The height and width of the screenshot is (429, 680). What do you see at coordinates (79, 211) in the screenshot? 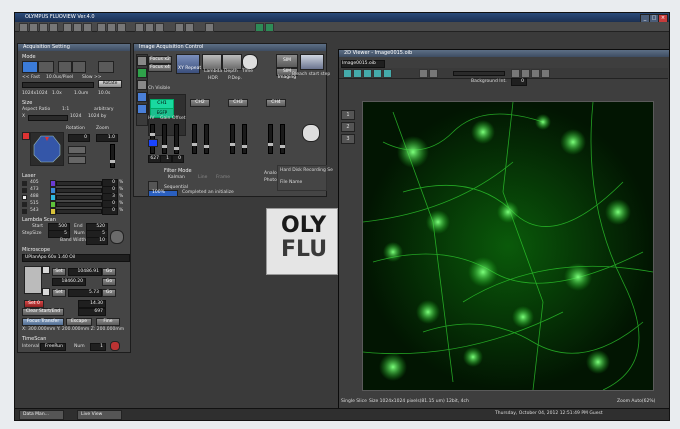
I see `laser-543-slider` at bounding box center [79, 211].